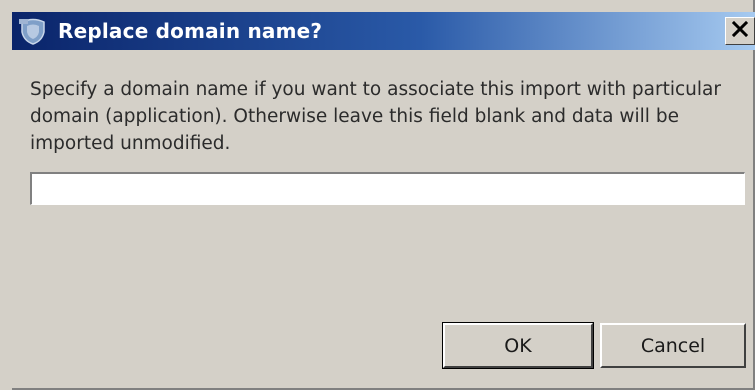 The height and width of the screenshot is (390, 755). What do you see at coordinates (6, 195) in the screenshot?
I see `window-left-edge` at bounding box center [6, 195].